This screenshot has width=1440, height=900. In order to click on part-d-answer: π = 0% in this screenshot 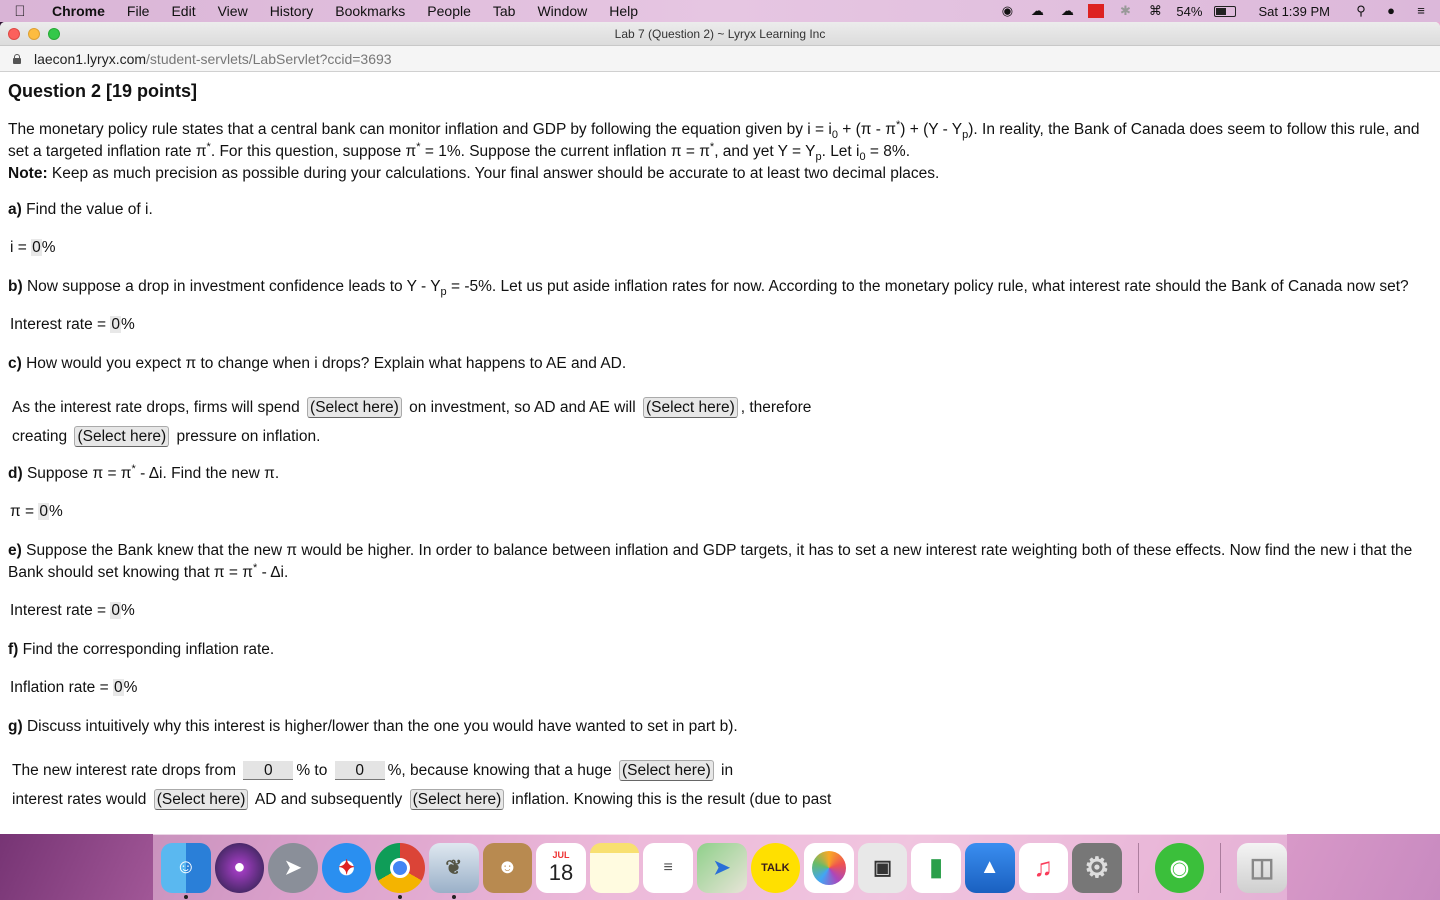, I will do `click(36, 511)`.